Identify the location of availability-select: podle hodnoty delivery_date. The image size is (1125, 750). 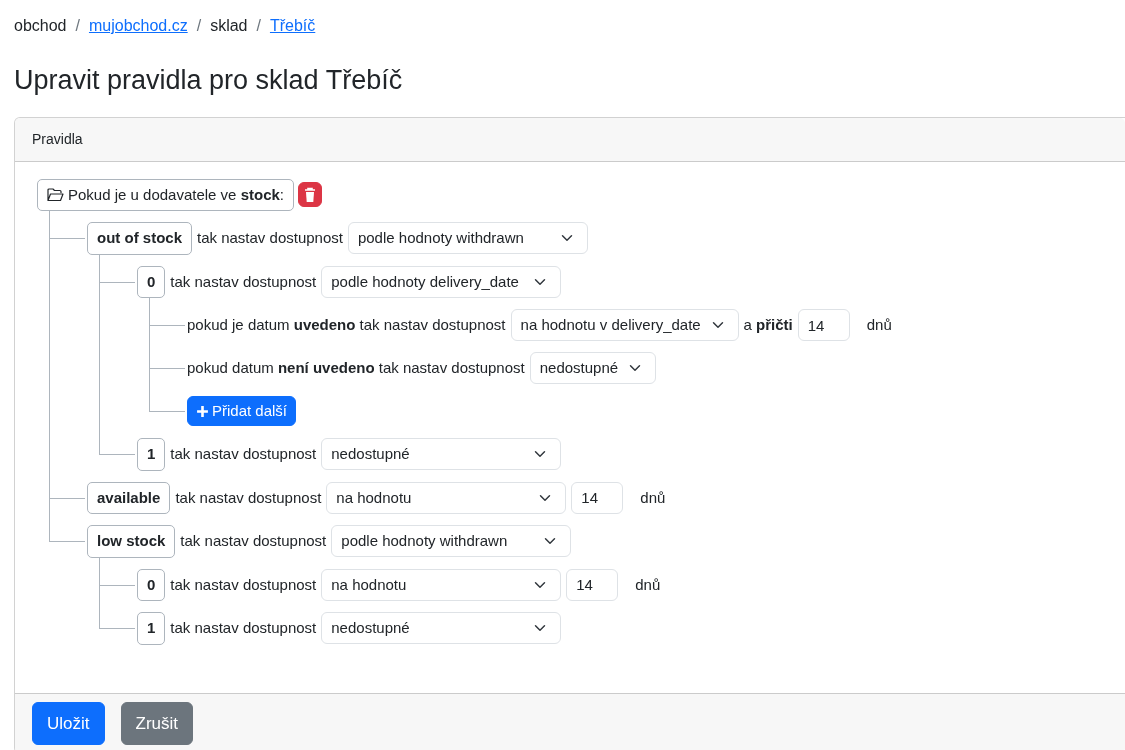
(441, 281).